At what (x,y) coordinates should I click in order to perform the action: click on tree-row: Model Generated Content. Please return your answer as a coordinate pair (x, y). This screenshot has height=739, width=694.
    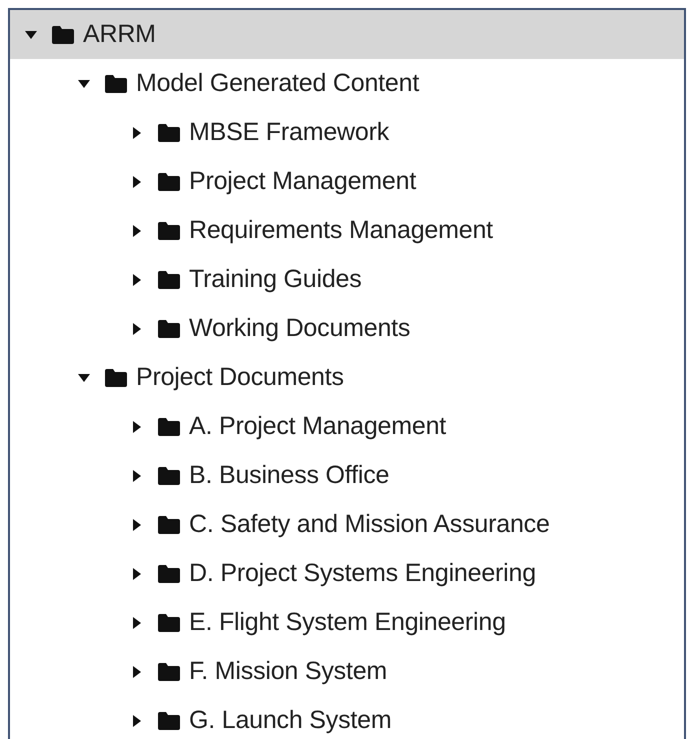
    Looking at the image, I should click on (347, 83).